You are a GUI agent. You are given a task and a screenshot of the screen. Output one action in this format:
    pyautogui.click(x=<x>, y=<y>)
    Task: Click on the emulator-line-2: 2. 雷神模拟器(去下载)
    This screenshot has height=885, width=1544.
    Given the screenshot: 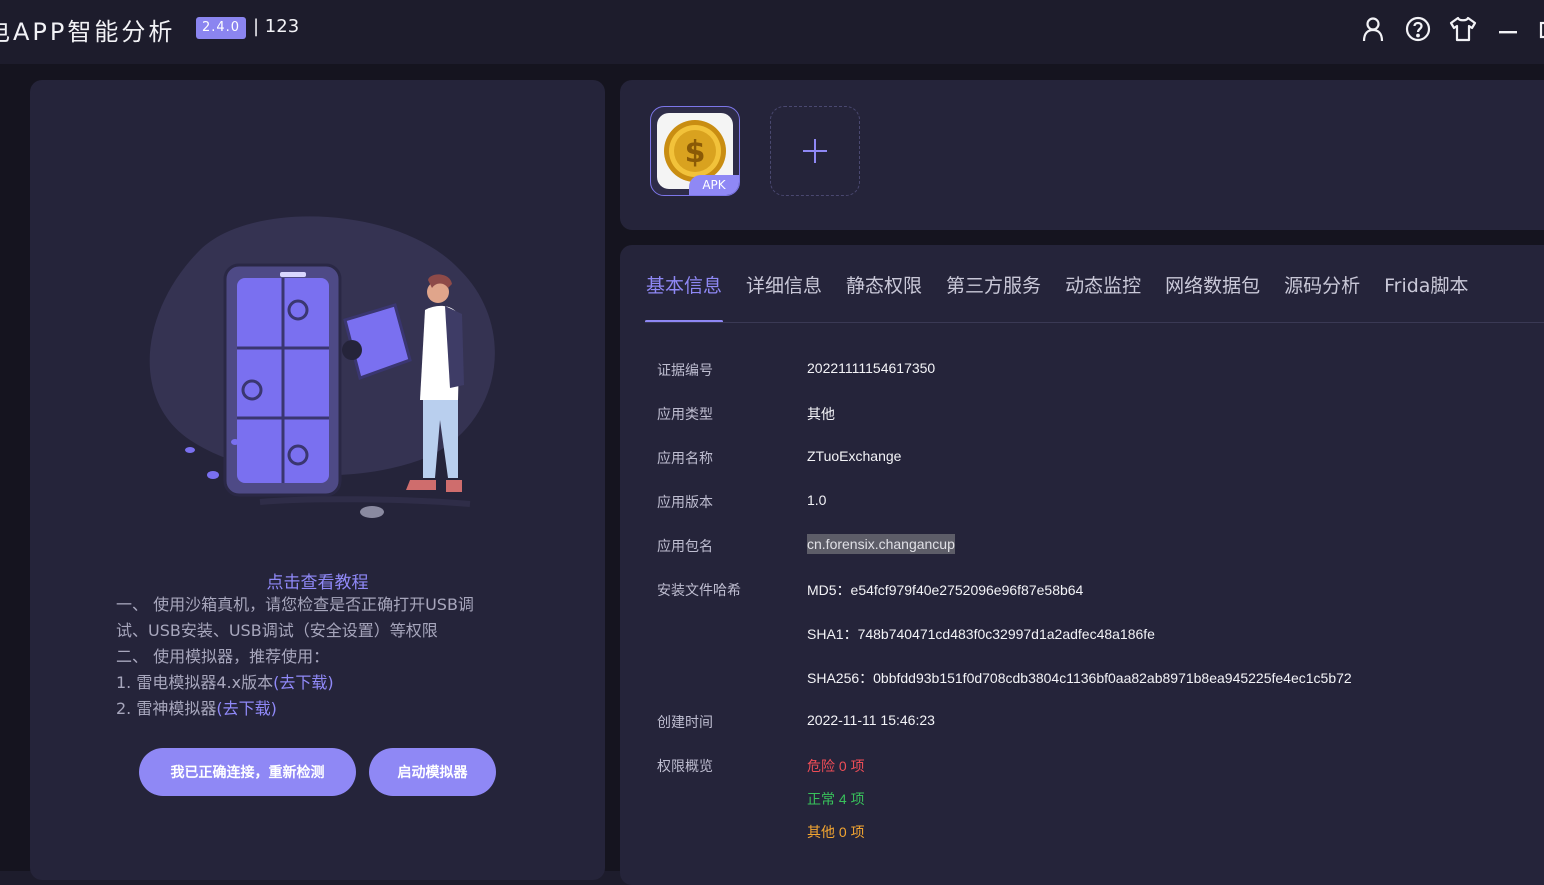 What is the action you would take?
    pyautogui.click(x=316, y=709)
    